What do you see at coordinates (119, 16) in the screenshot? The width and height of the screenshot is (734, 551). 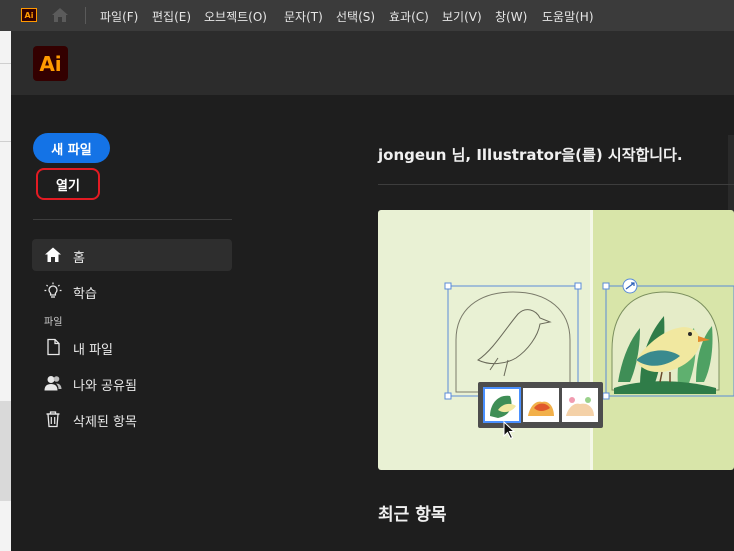 I see `menu-file: 파일(F)` at bounding box center [119, 16].